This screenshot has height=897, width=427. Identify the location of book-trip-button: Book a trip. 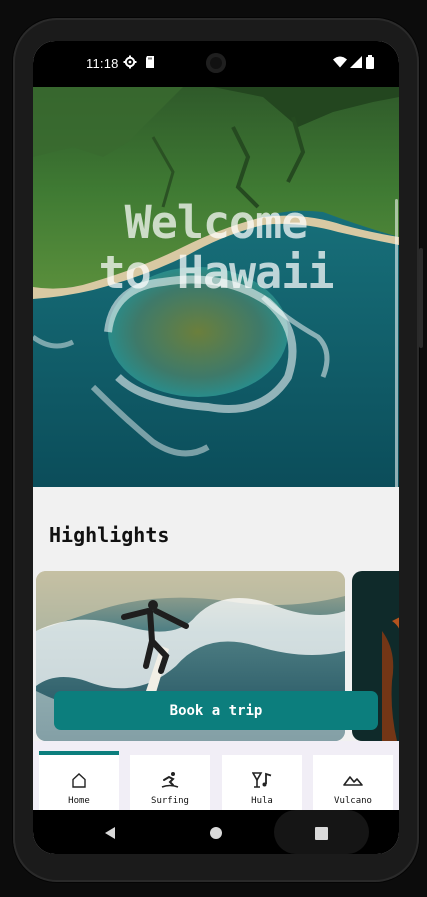
(216, 710).